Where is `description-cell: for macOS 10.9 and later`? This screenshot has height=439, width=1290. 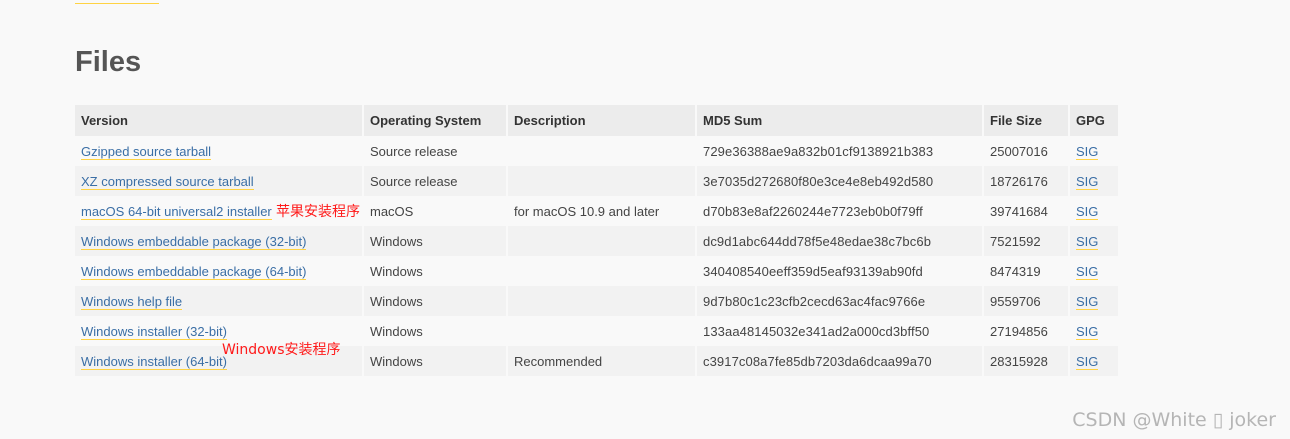
description-cell: for macOS 10.9 and later is located at coordinates (602, 211).